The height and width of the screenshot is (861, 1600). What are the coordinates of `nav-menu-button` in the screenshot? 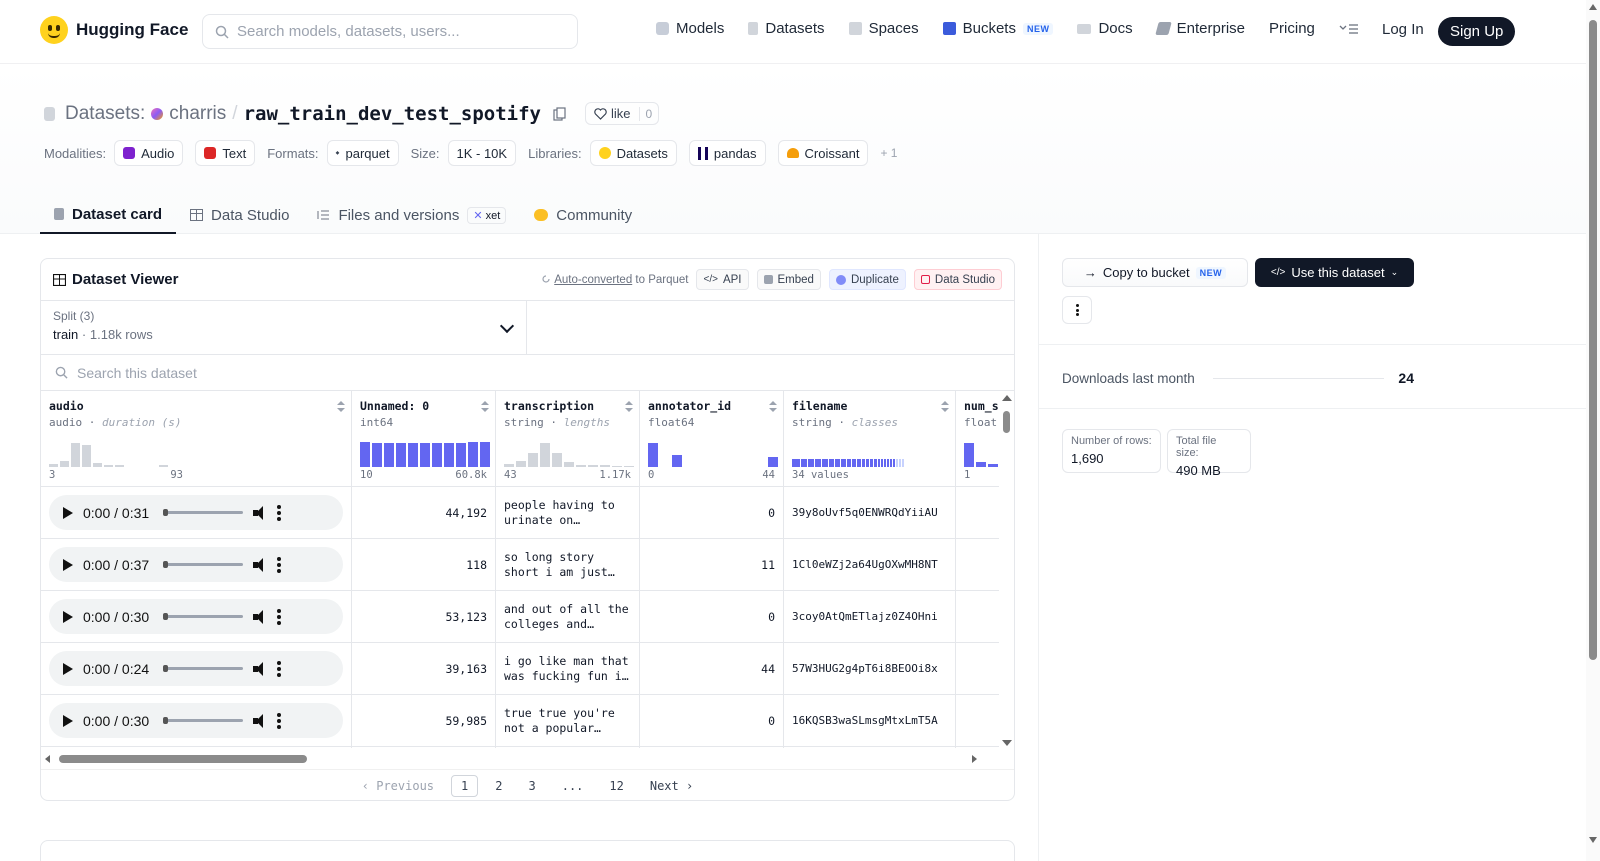 It's located at (1349, 29).